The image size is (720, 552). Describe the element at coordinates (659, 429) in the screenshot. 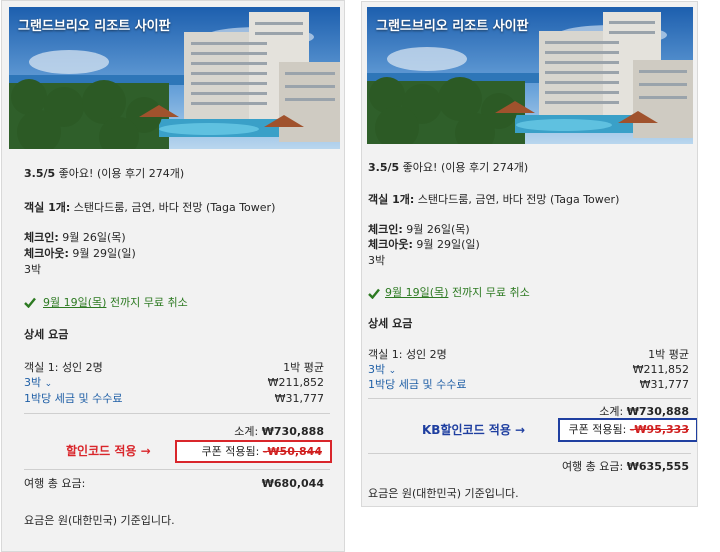

I see `coupon-value: -₩95,333` at that location.